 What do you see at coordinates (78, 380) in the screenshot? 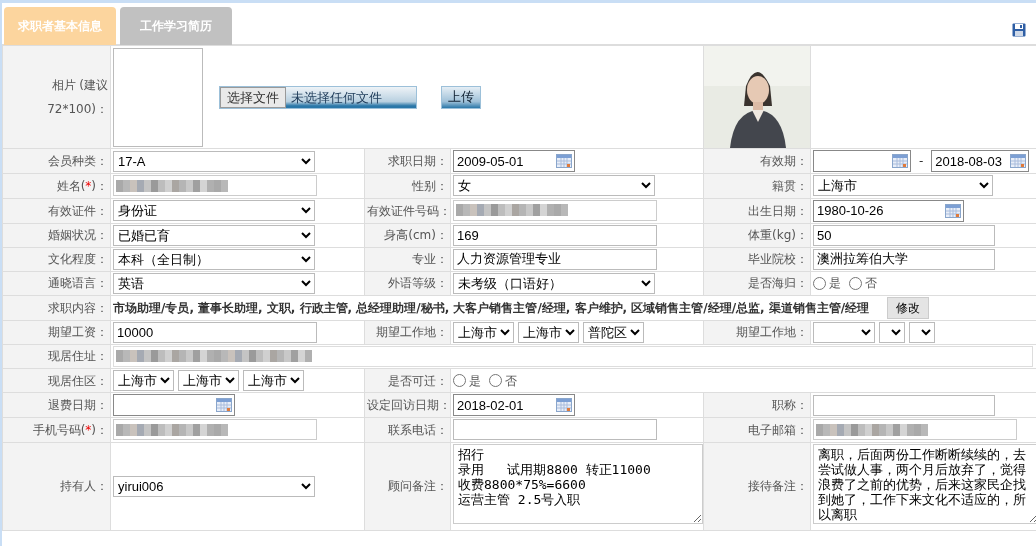
I see `field-label: 现居住区：` at bounding box center [78, 380].